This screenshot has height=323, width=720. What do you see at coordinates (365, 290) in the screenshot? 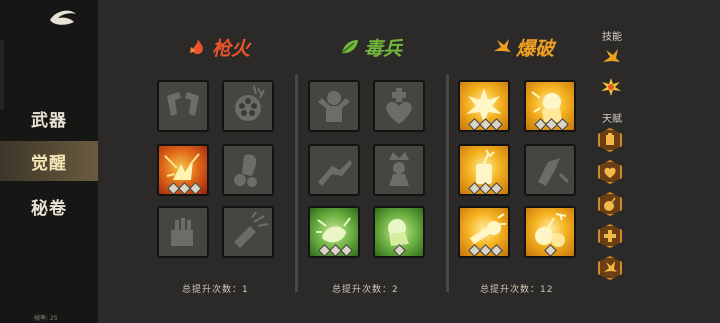
I see `total-upgrades-poison: 总提升次数：2` at bounding box center [365, 290].